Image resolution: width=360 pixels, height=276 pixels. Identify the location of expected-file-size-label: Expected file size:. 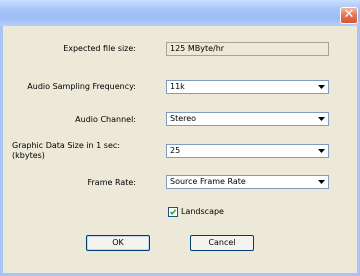
(99, 48).